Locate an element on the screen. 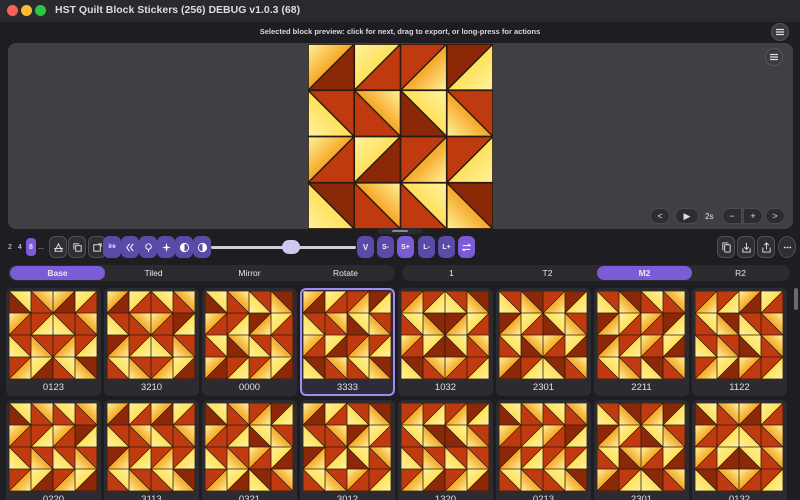 The height and width of the screenshot is (500, 800). half-circle-right-icon is located at coordinates (202, 247).